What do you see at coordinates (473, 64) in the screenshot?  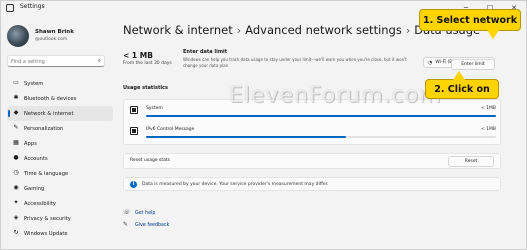 I see `enter-limit-button: Enter limit` at bounding box center [473, 64].